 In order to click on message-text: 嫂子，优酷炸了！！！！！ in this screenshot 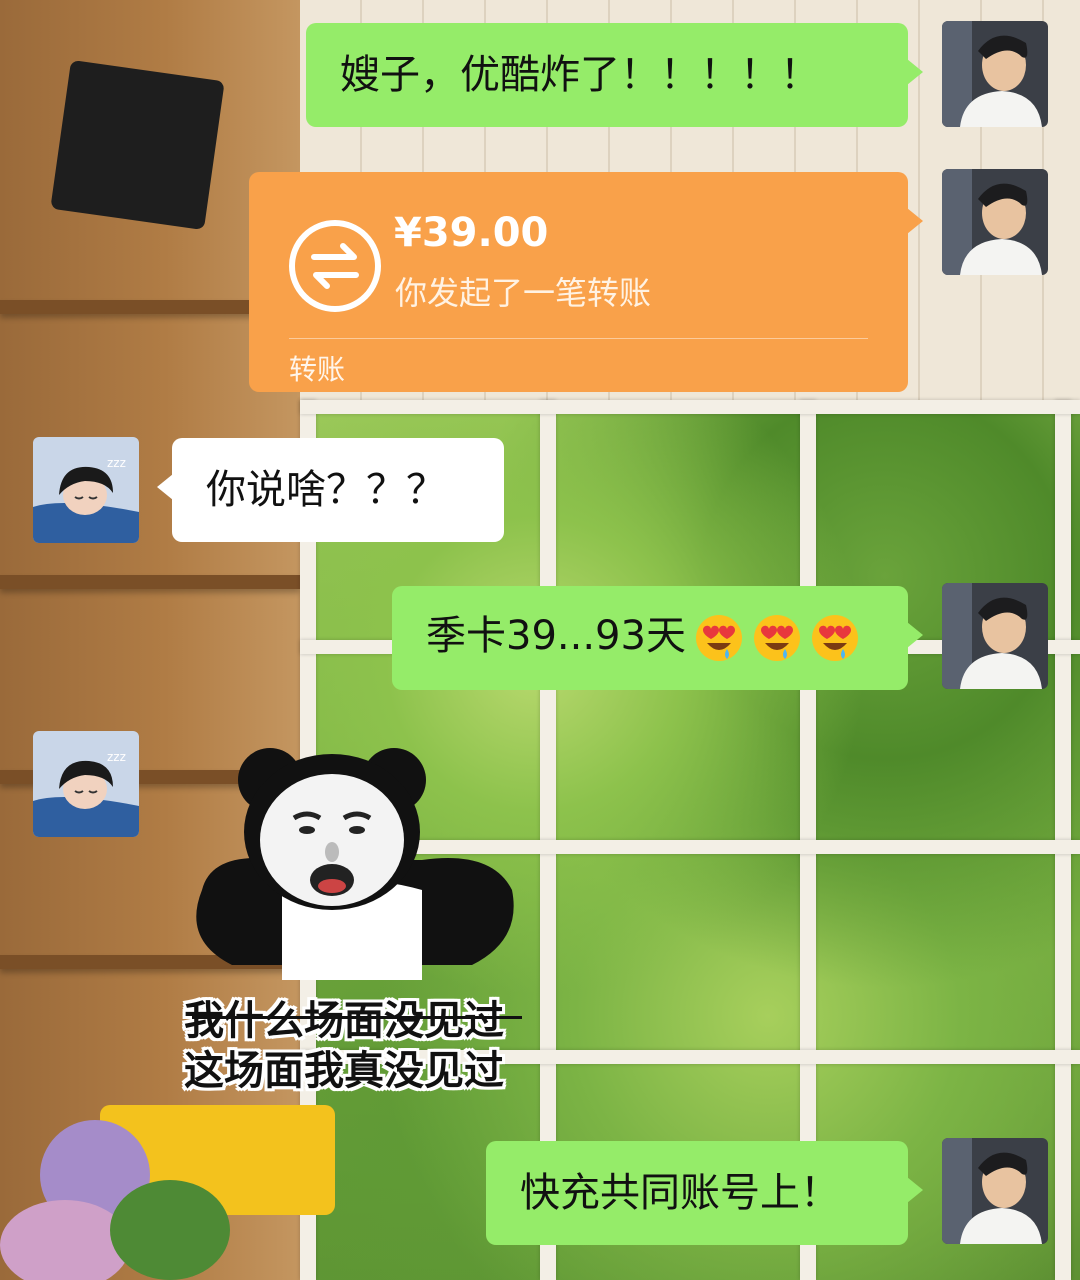, I will do `click(580, 75)`.